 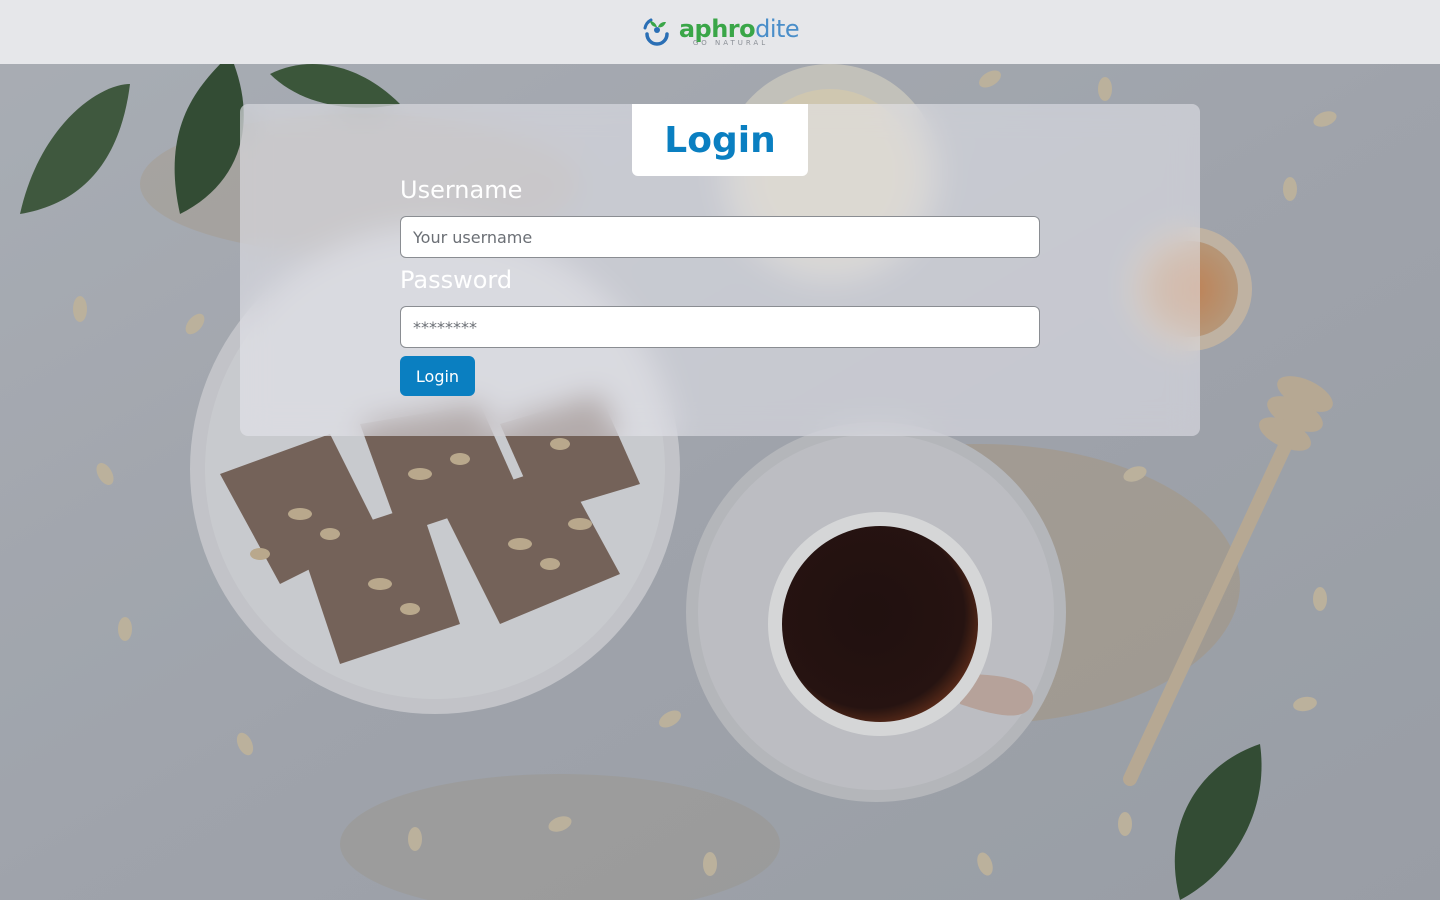 I want to click on brand-logo: aphrodite GO NATURAL, so click(x=720, y=32).